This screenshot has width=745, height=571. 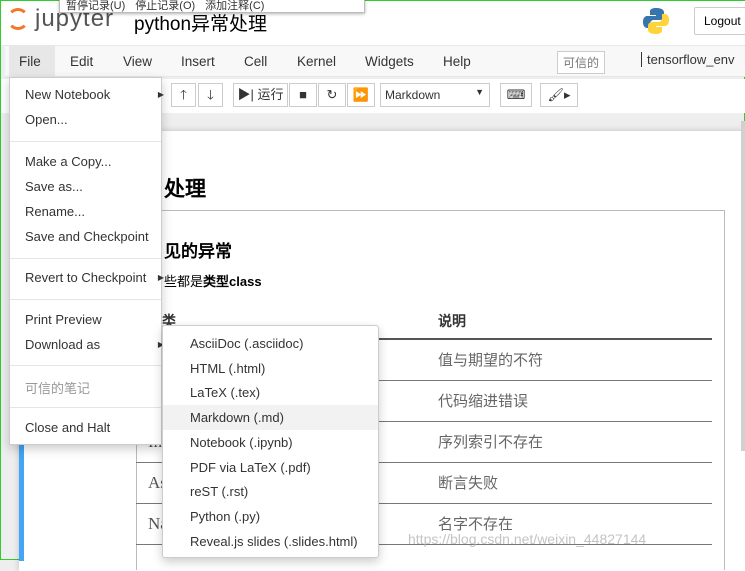 What do you see at coordinates (569, 360) in the screenshot?
I see `exception-description: 值与期望的不符` at bounding box center [569, 360].